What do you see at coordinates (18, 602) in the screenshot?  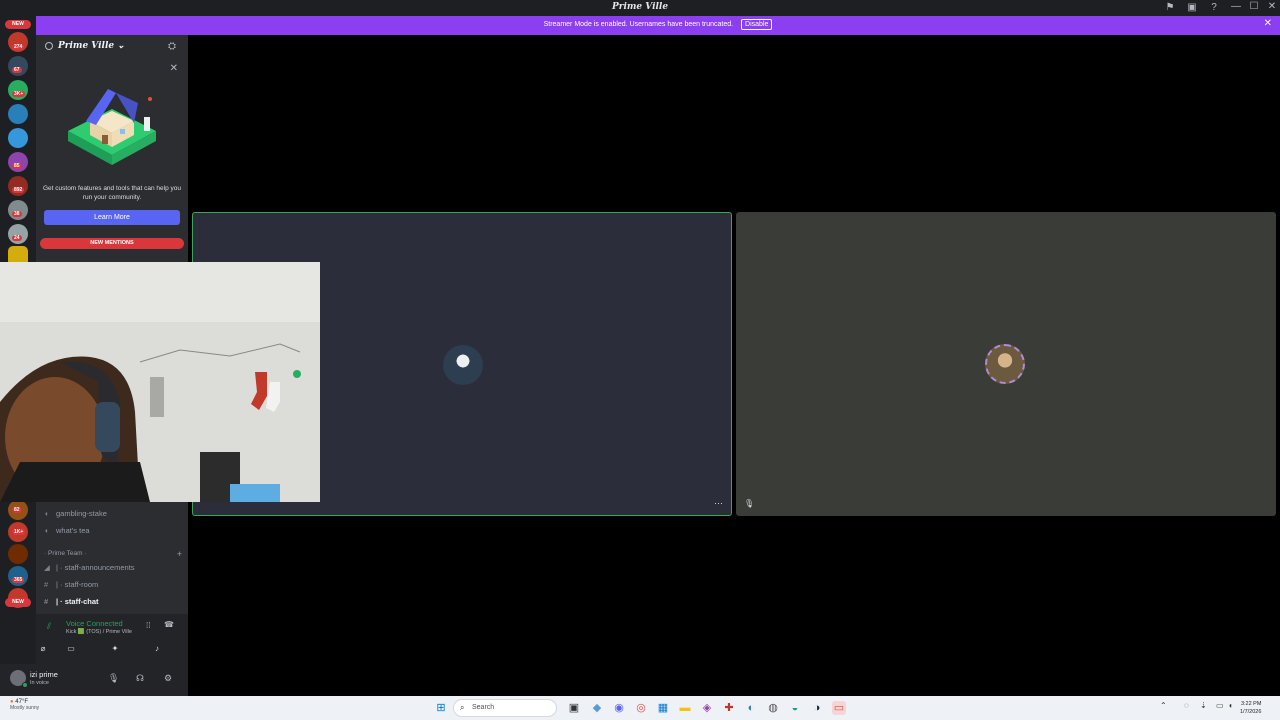 I see `new-servers-pill-bottom: NEW` at bounding box center [18, 602].